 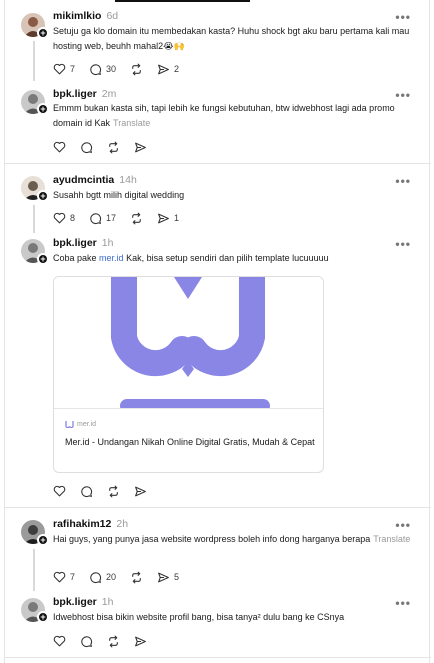 I want to click on post-username: bpk.liger 2m, so click(x=84, y=94).